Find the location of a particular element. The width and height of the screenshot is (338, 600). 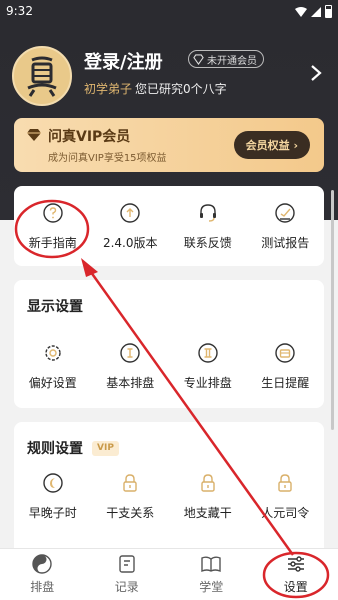

vip-tag: VIP is located at coordinates (105, 448).